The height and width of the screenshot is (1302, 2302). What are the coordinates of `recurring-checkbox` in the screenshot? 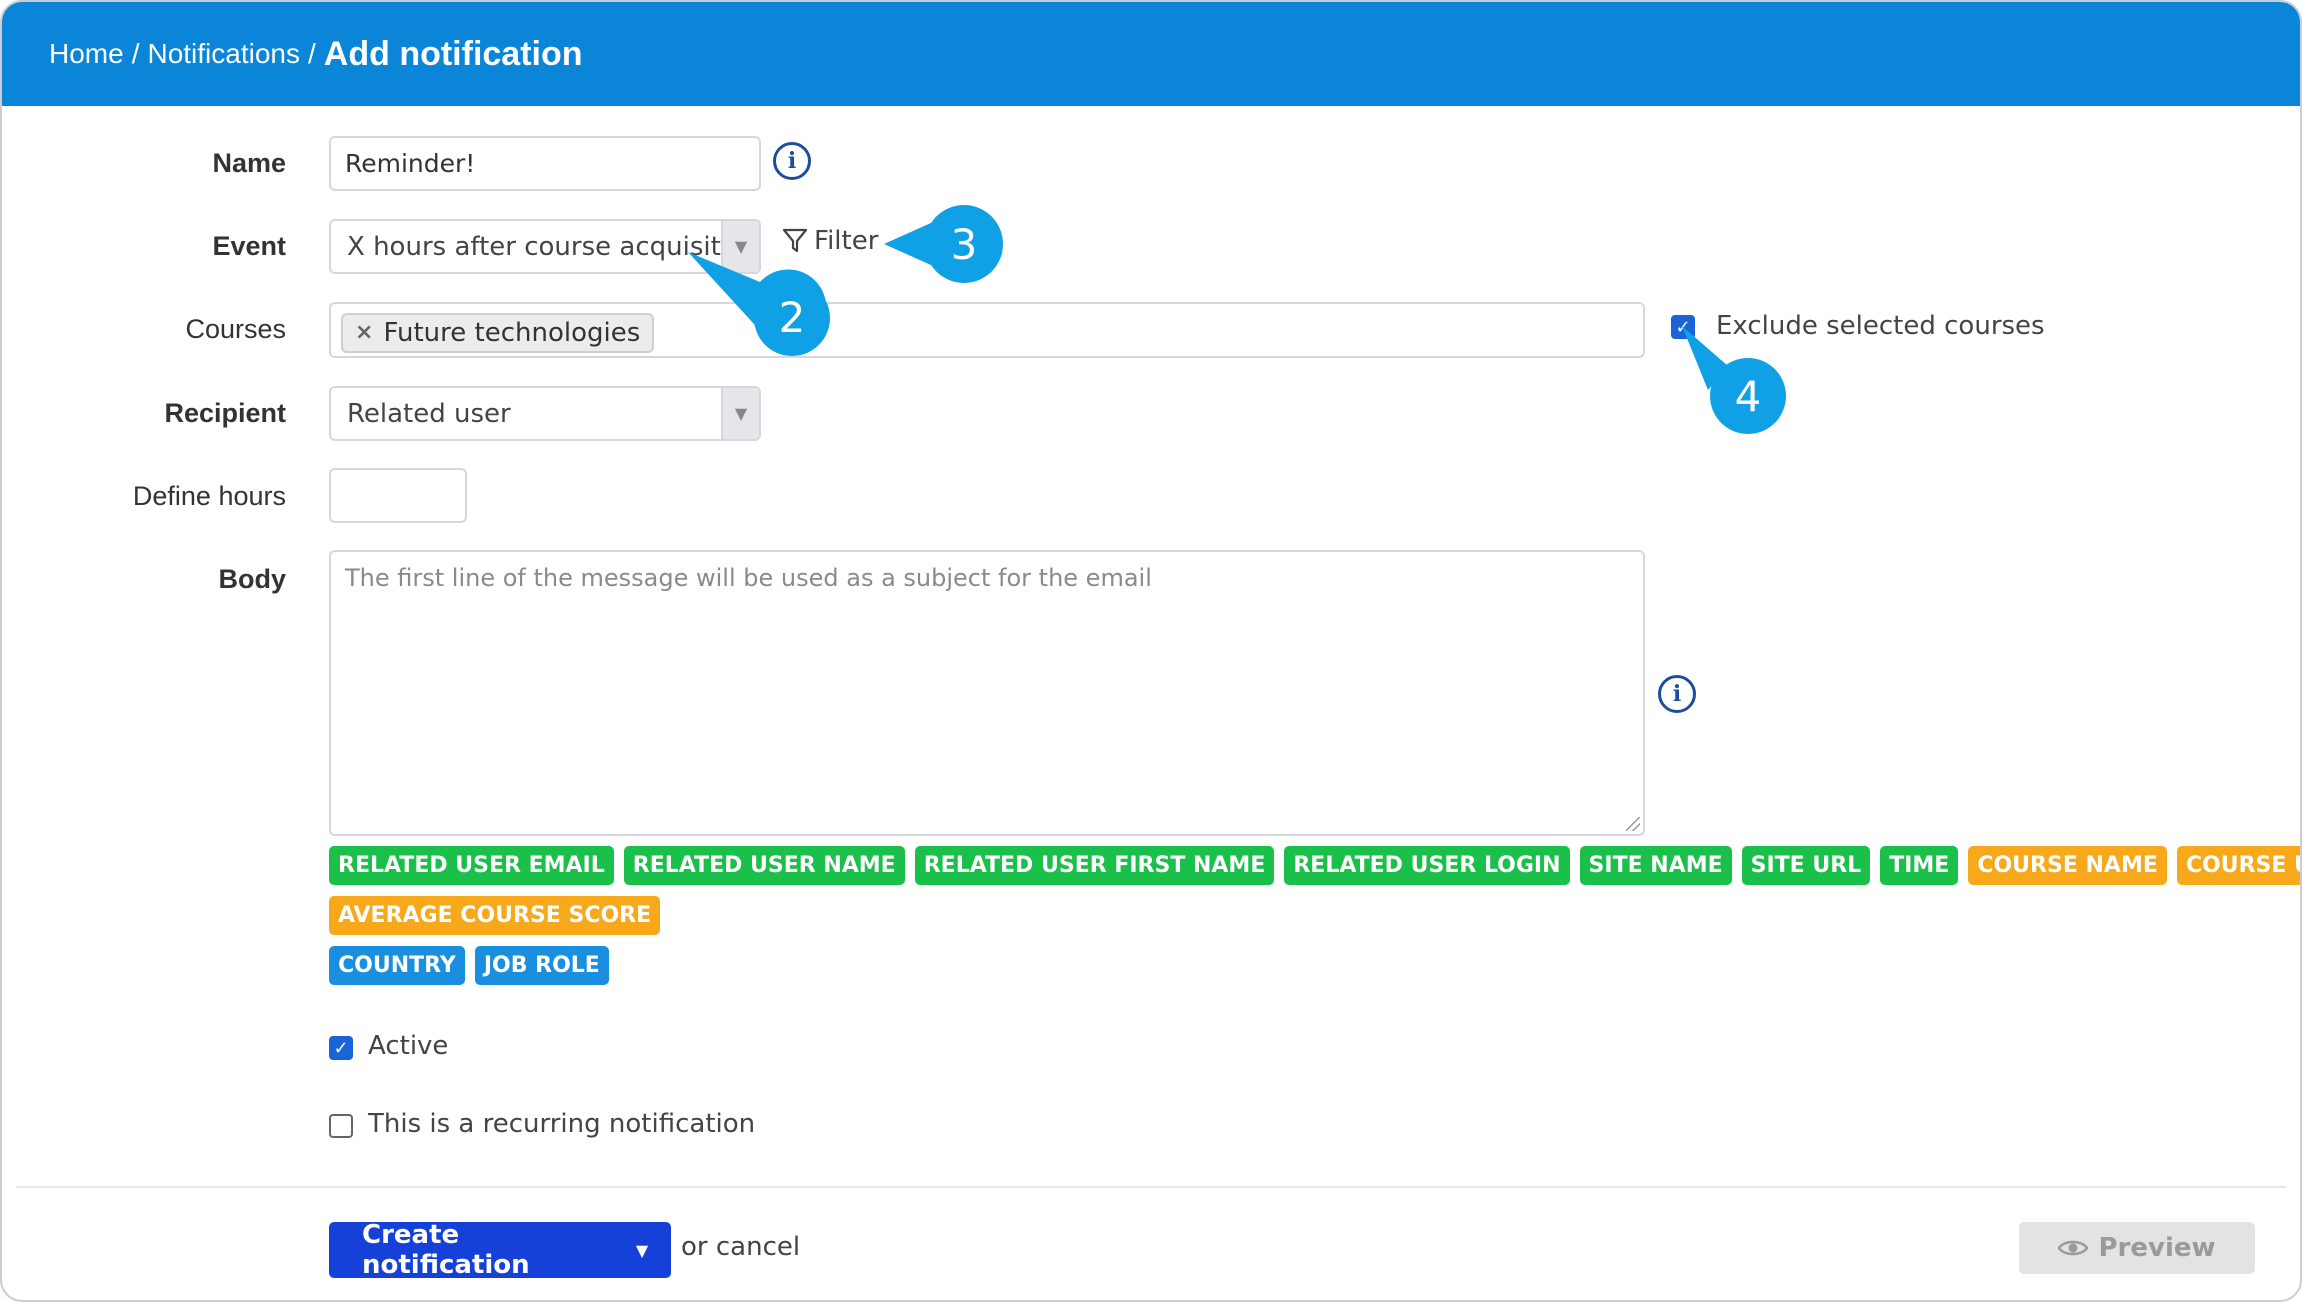 It's located at (341, 1126).